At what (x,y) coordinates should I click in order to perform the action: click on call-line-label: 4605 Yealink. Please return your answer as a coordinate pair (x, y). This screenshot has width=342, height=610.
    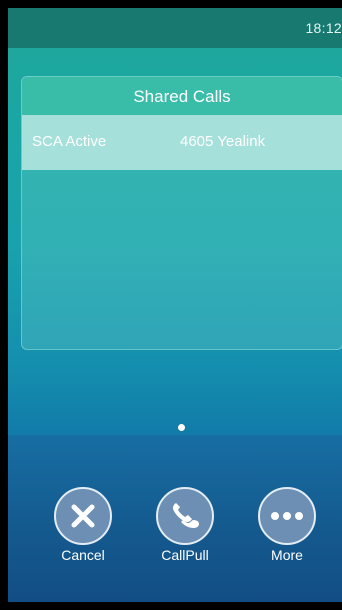
    Looking at the image, I should click on (223, 141).